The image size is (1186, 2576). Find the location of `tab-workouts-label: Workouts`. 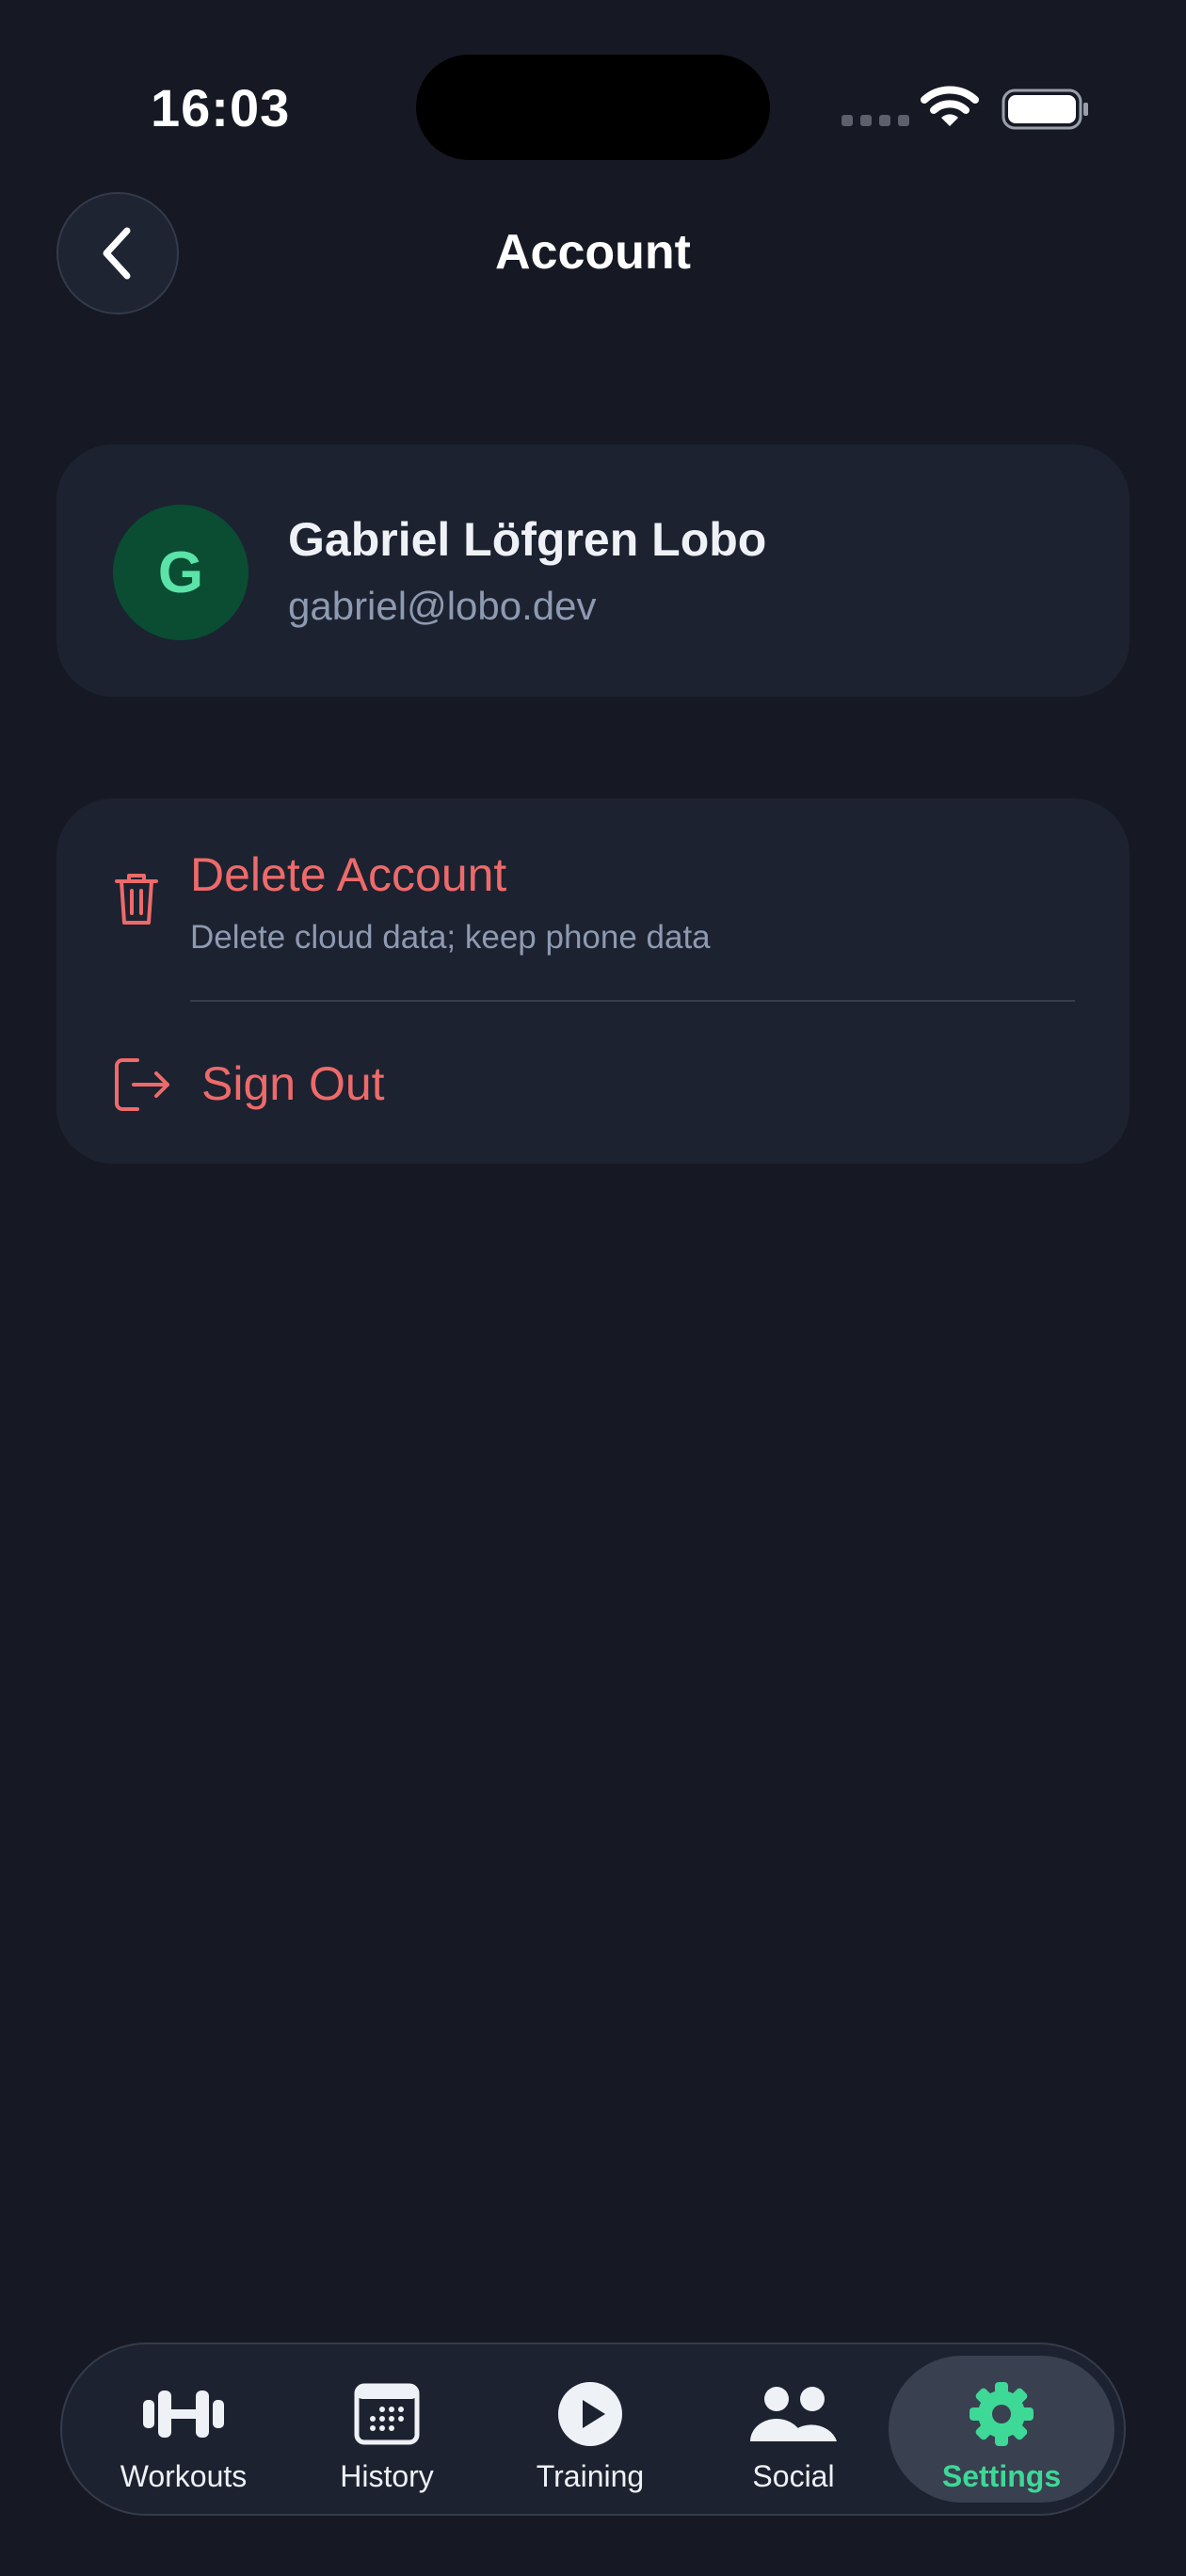

tab-workouts-label: Workouts is located at coordinates (184, 2476).